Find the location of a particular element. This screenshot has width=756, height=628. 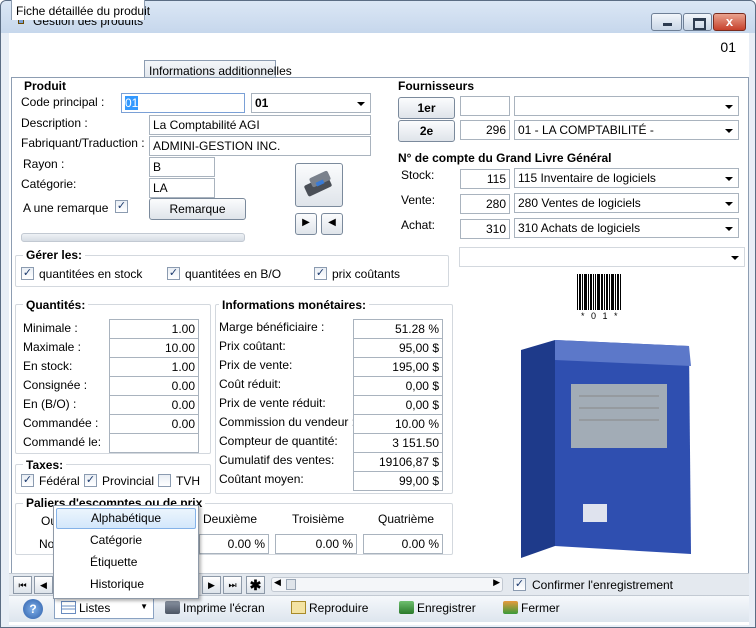

produit-scrollbar is located at coordinates (133, 237).